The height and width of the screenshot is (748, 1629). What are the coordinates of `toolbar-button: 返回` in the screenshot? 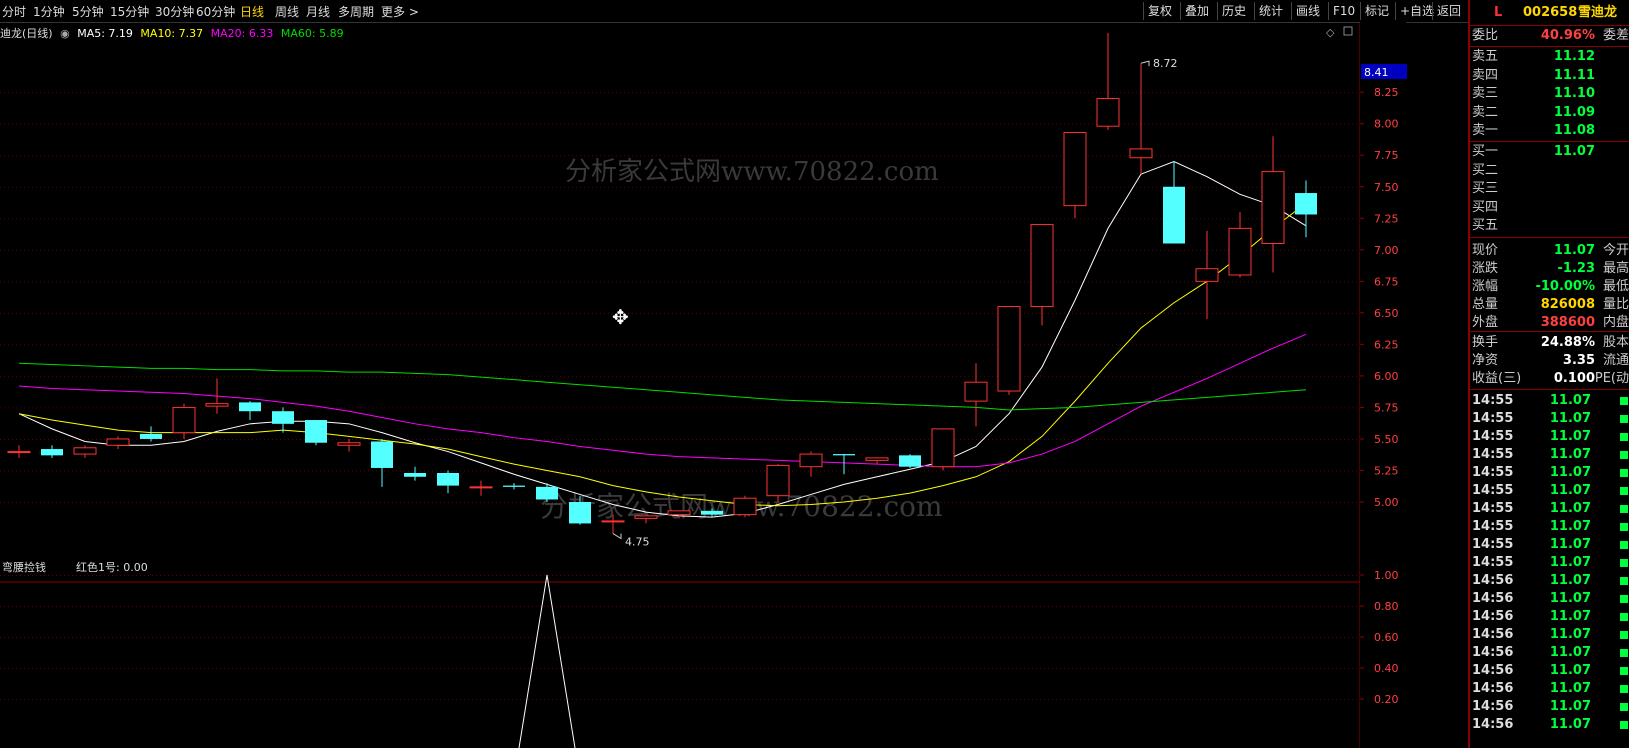 It's located at (1448, 11).